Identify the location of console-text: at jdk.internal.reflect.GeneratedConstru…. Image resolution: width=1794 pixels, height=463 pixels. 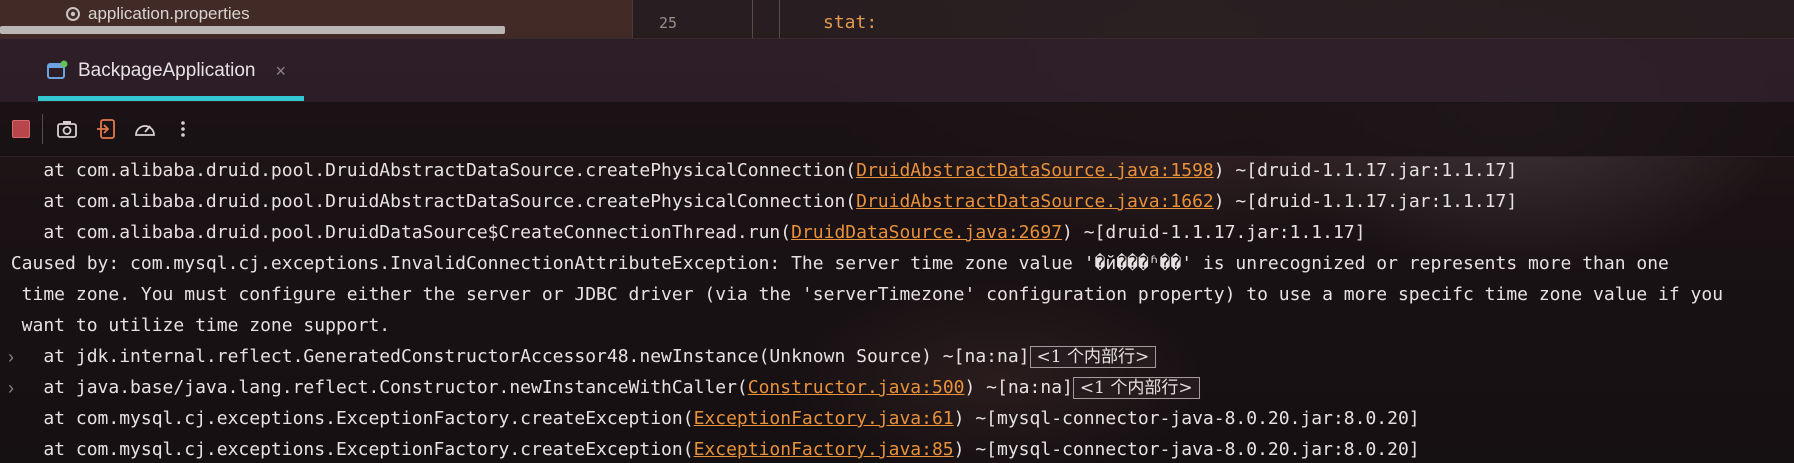
(515, 356).